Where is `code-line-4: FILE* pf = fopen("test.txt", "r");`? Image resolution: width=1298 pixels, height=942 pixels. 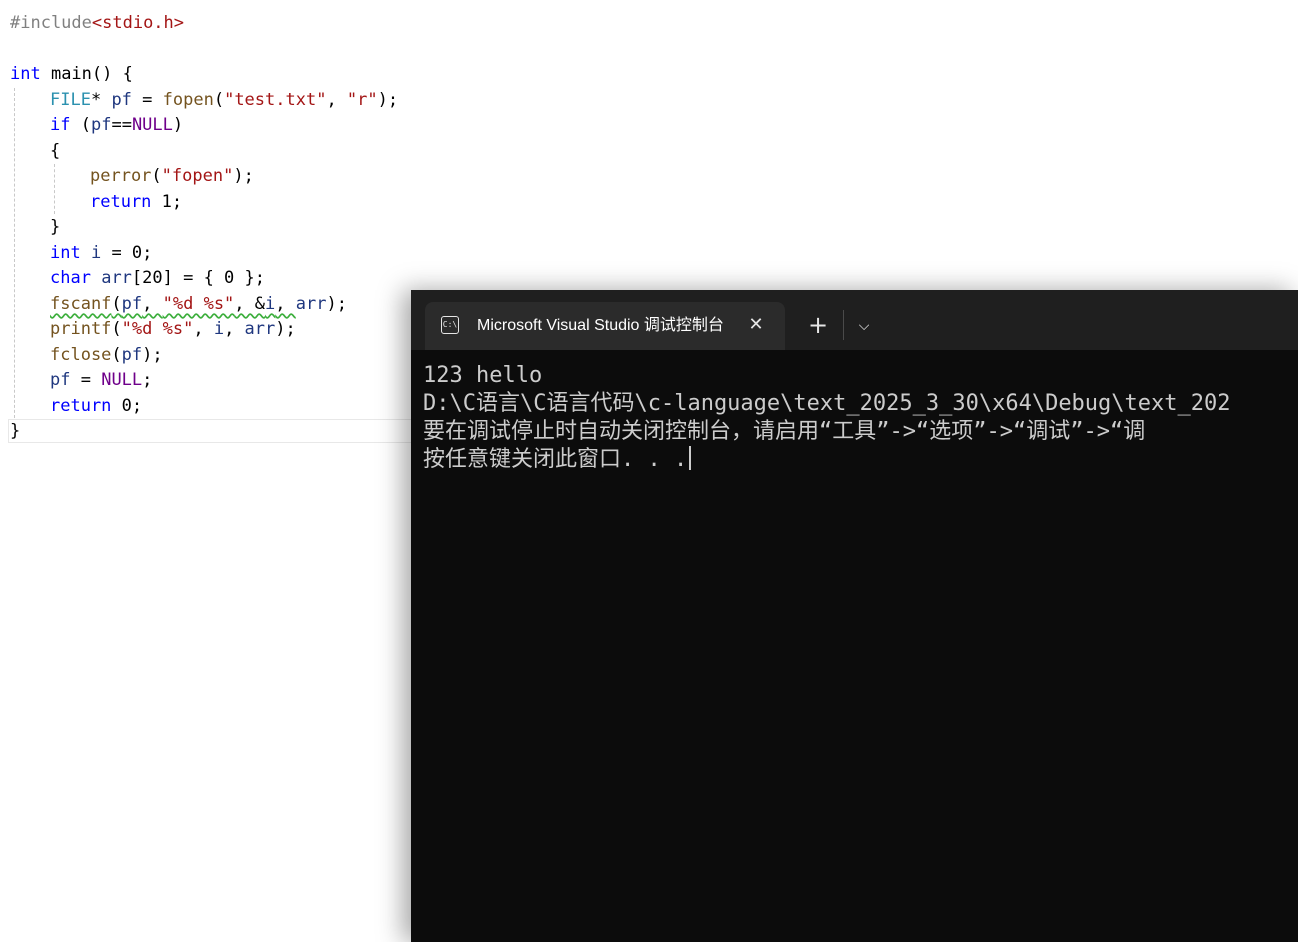 code-line-4: FILE* pf = fopen("test.txt", "r"); is located at coordinates (224, 100).